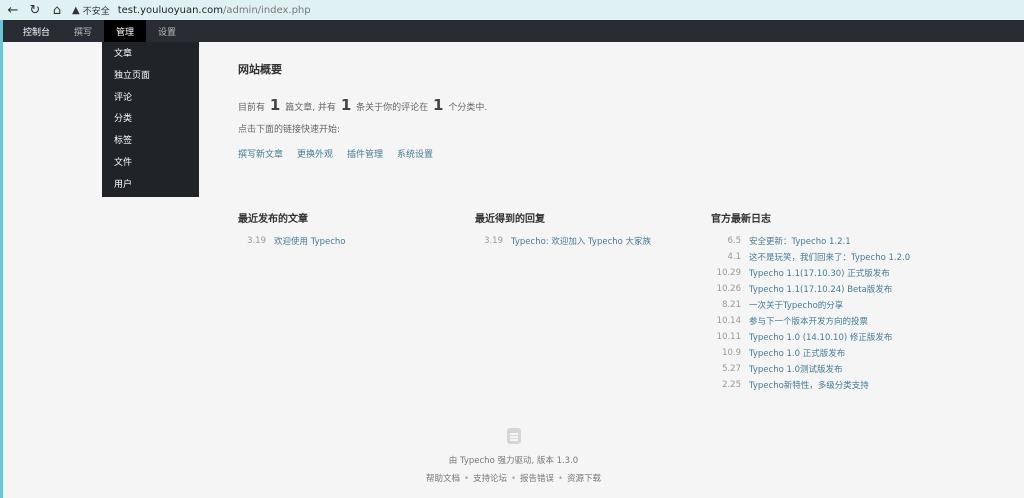 This screenshot has width=1024, height=498. Describe the element at coordinates (734, 241) in the screenshot. I see `item-date: 6.5` at that location.